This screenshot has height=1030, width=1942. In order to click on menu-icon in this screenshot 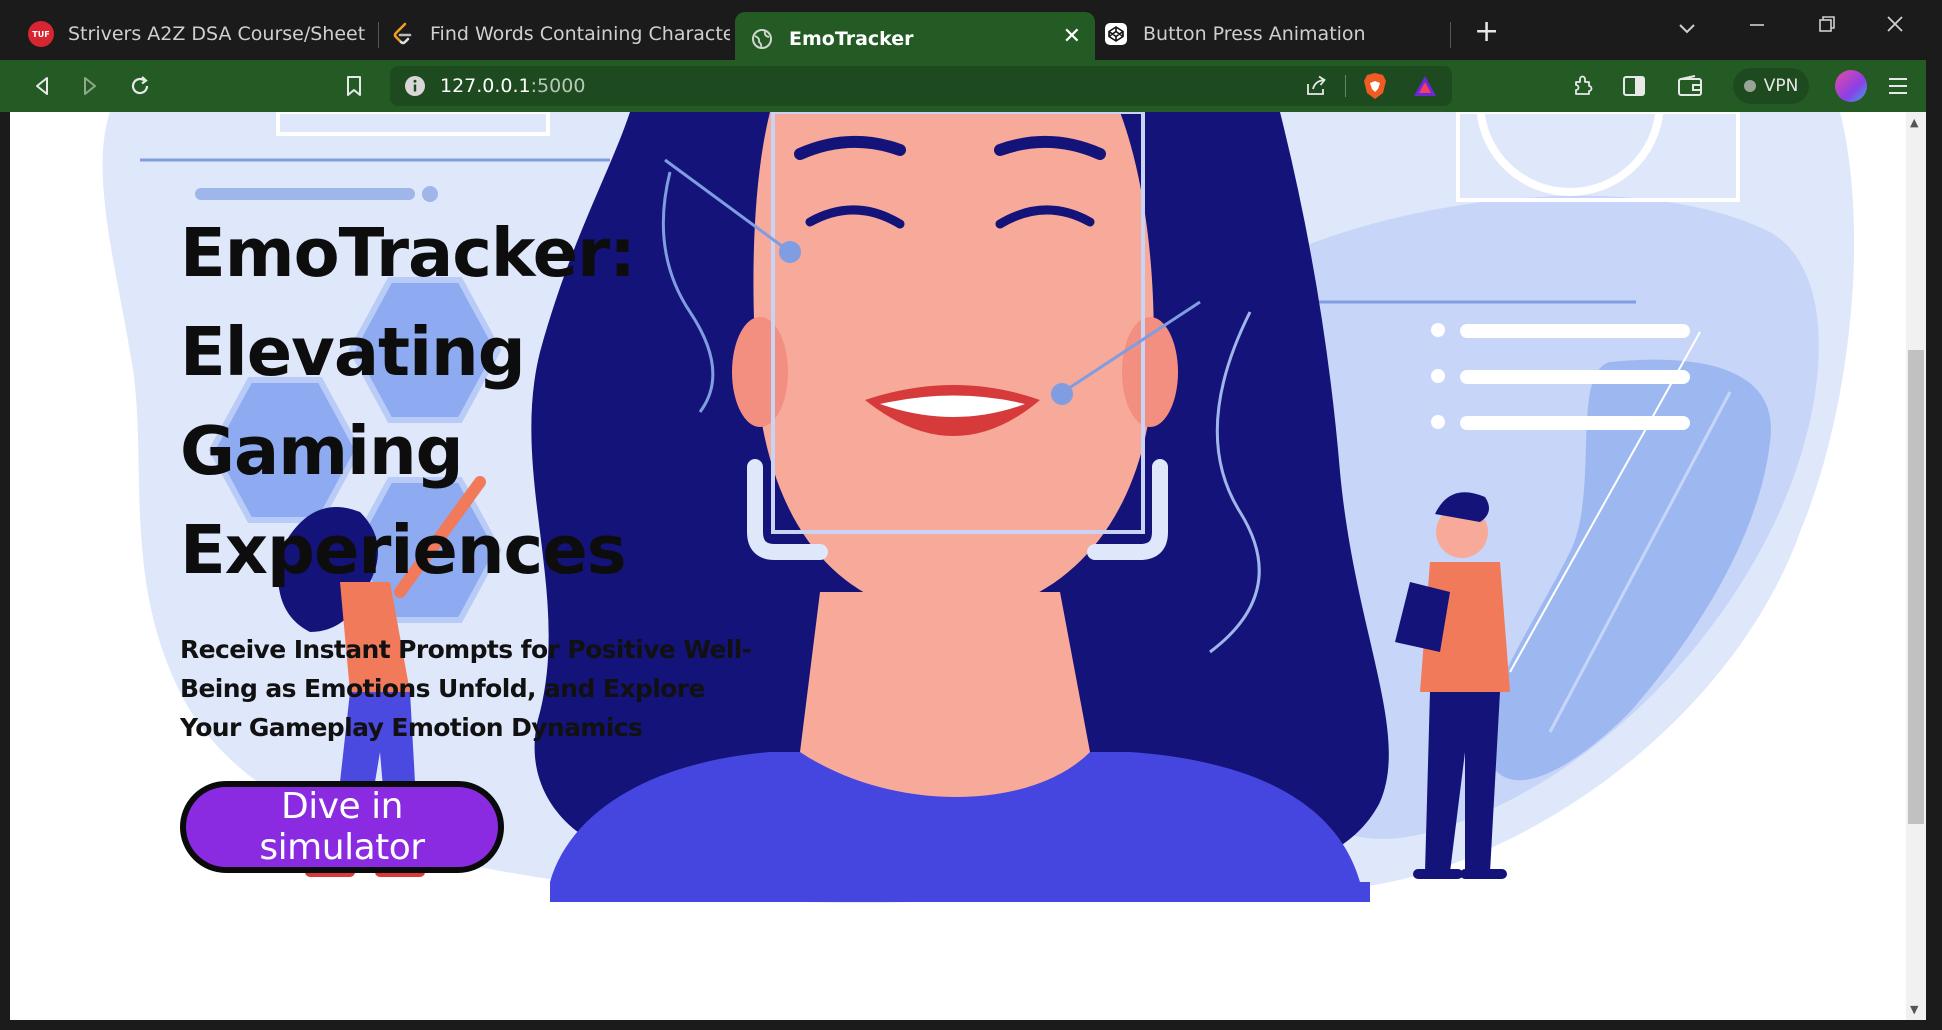, I will do `click(1898, 86)`.